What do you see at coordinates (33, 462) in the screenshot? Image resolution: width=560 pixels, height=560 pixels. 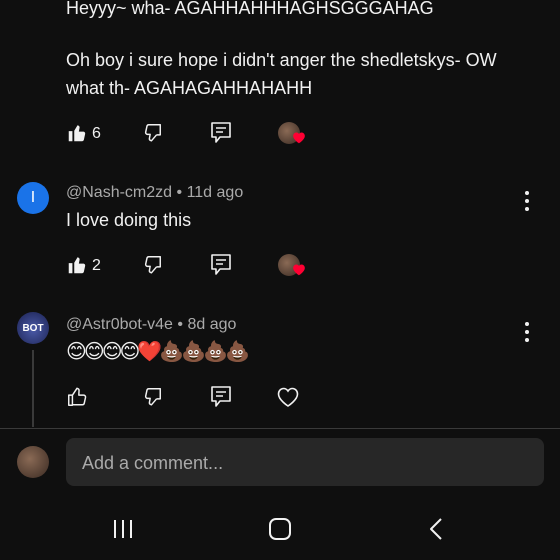 I see `user-avatar` at bounding box center [33, 462].